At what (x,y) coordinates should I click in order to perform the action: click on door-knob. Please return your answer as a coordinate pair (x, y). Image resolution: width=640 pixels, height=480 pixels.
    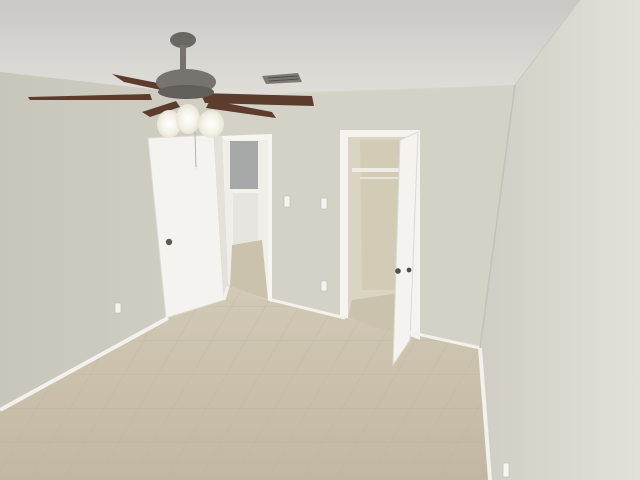
    Looking at the image, I should click on (169, 242).